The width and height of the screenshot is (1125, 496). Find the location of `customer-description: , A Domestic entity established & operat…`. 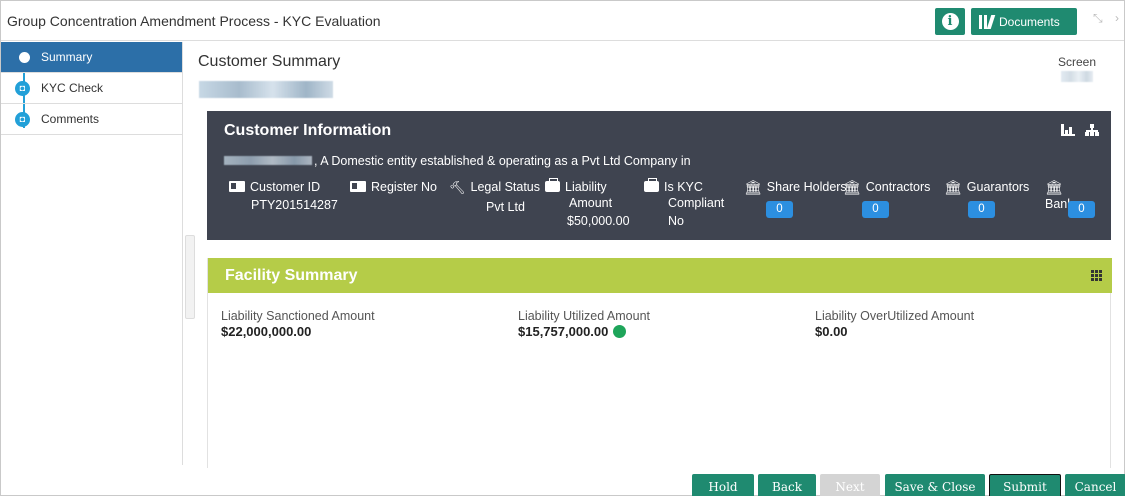

customer-description: , A Domestic entity established & operat… is located at coordinates (457, 161).